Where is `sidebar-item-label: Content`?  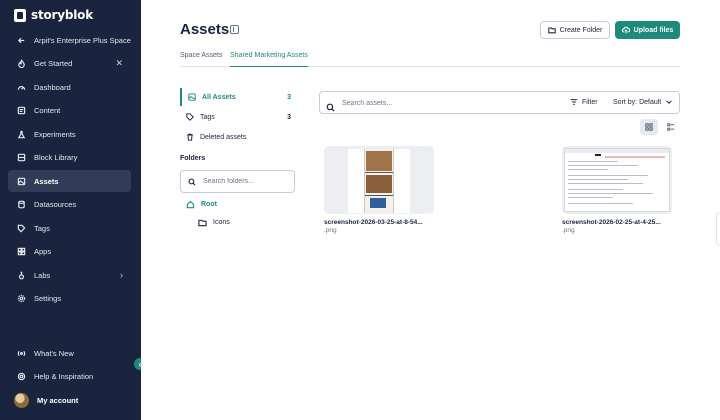 sidebar-item-label: Content is located at coordinates (47, 110).